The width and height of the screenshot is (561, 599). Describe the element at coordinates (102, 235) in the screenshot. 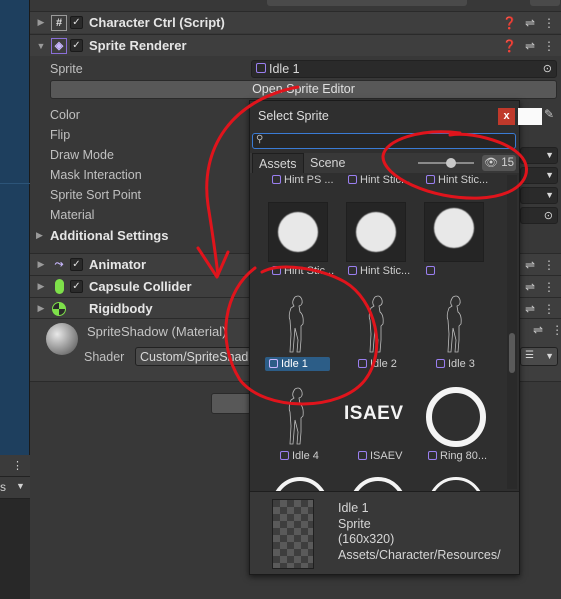

I see `additional-settings-foldout: ▶ Additional Settings` at that location.